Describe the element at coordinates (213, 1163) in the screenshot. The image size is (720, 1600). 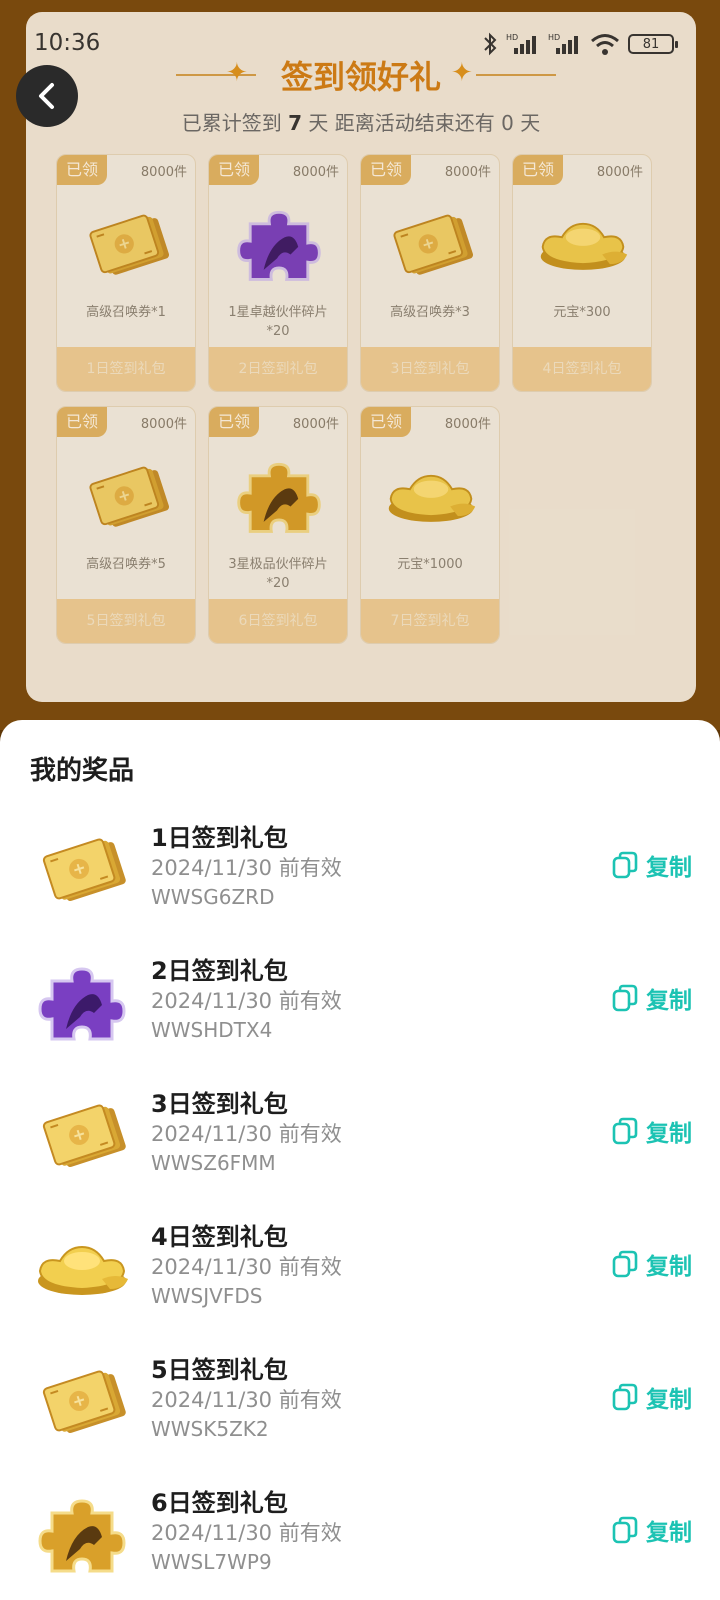
I see `prize-code: WWSZ6FMM` at that location.